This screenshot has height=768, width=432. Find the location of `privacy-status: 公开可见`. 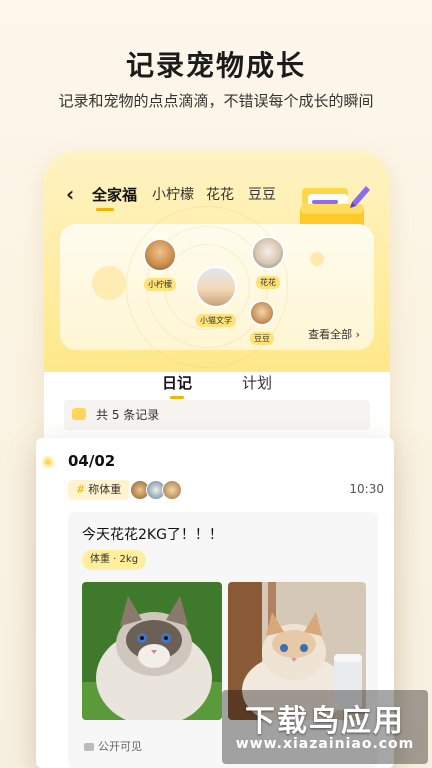

privacy-status: 公开可见 is located at coordinates (113, 746).